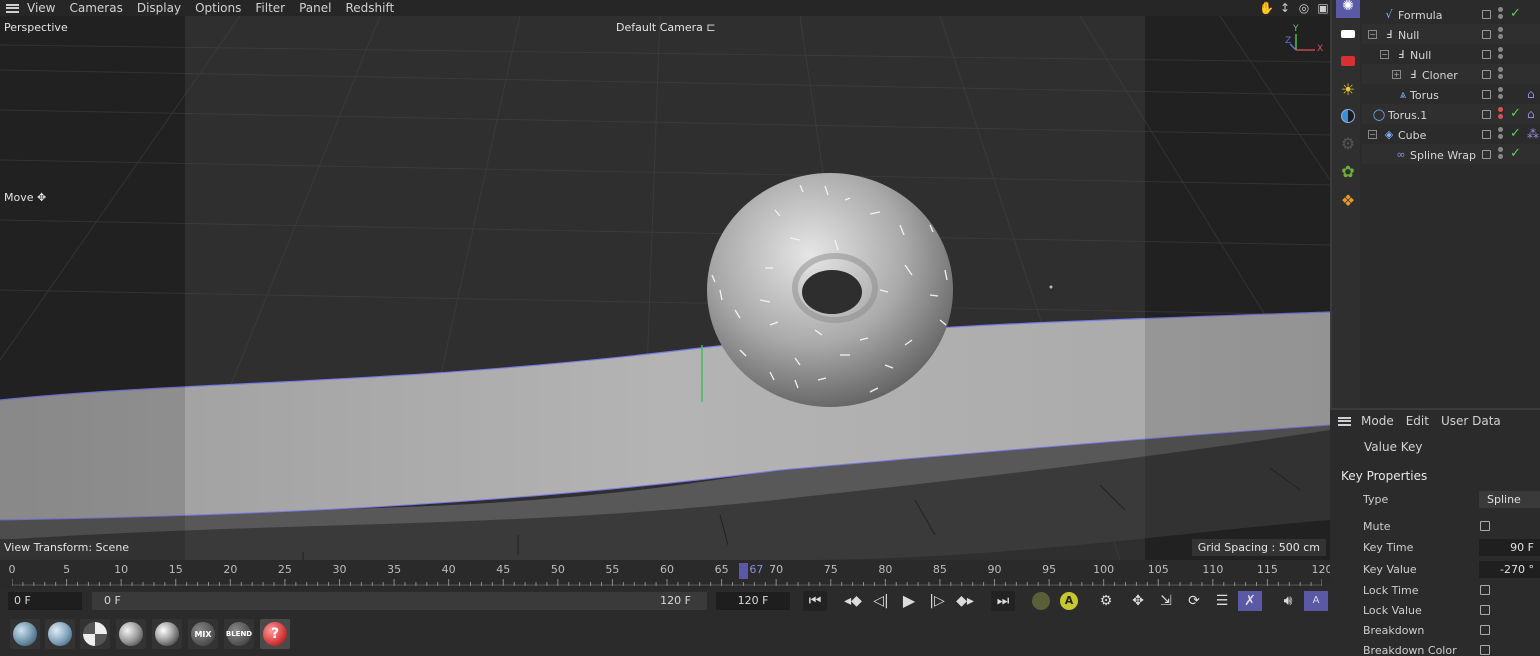  Describe the element at coordinates (965, 601) in the screenshot. I see `next-key-button: ◆▸` at that location.